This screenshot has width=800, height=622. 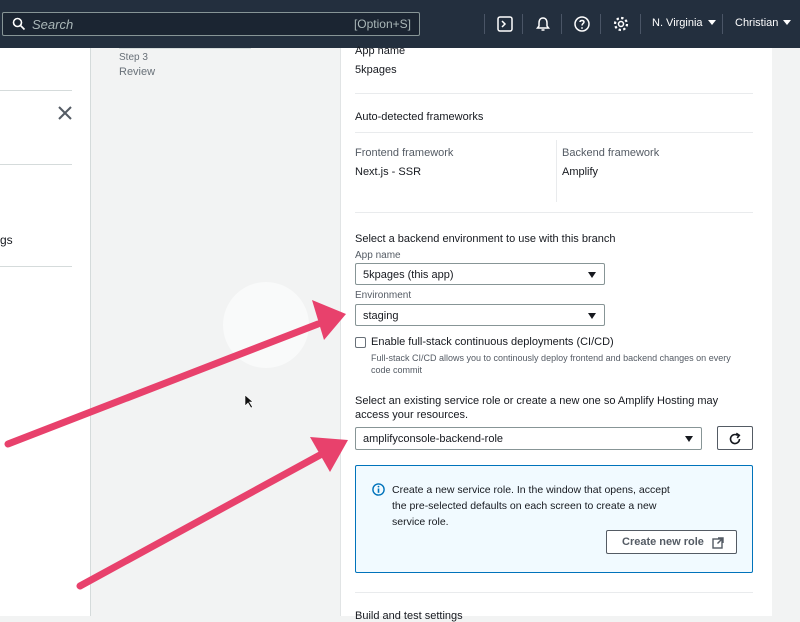 I want to click on gear-icon, so click(x=621, y=24).